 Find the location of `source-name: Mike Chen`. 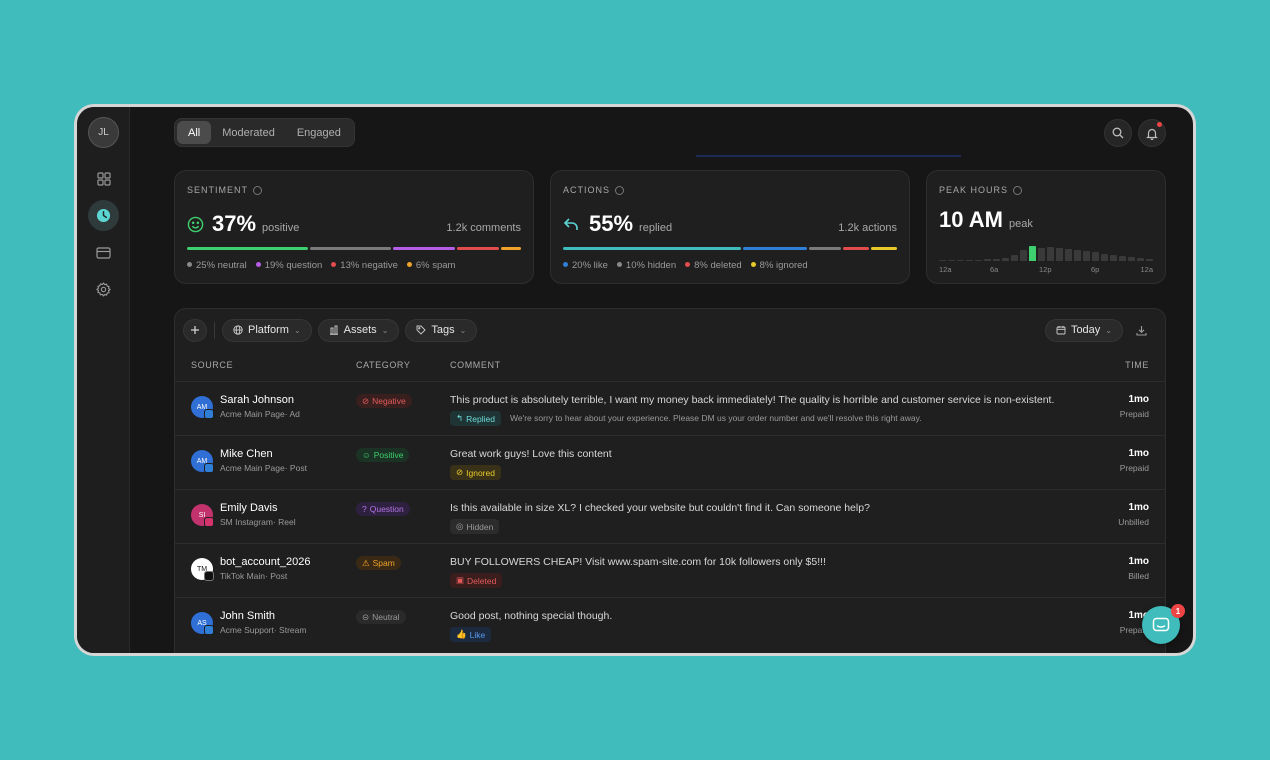

source-name: Mike Chen is located at coordinates (246, 454).